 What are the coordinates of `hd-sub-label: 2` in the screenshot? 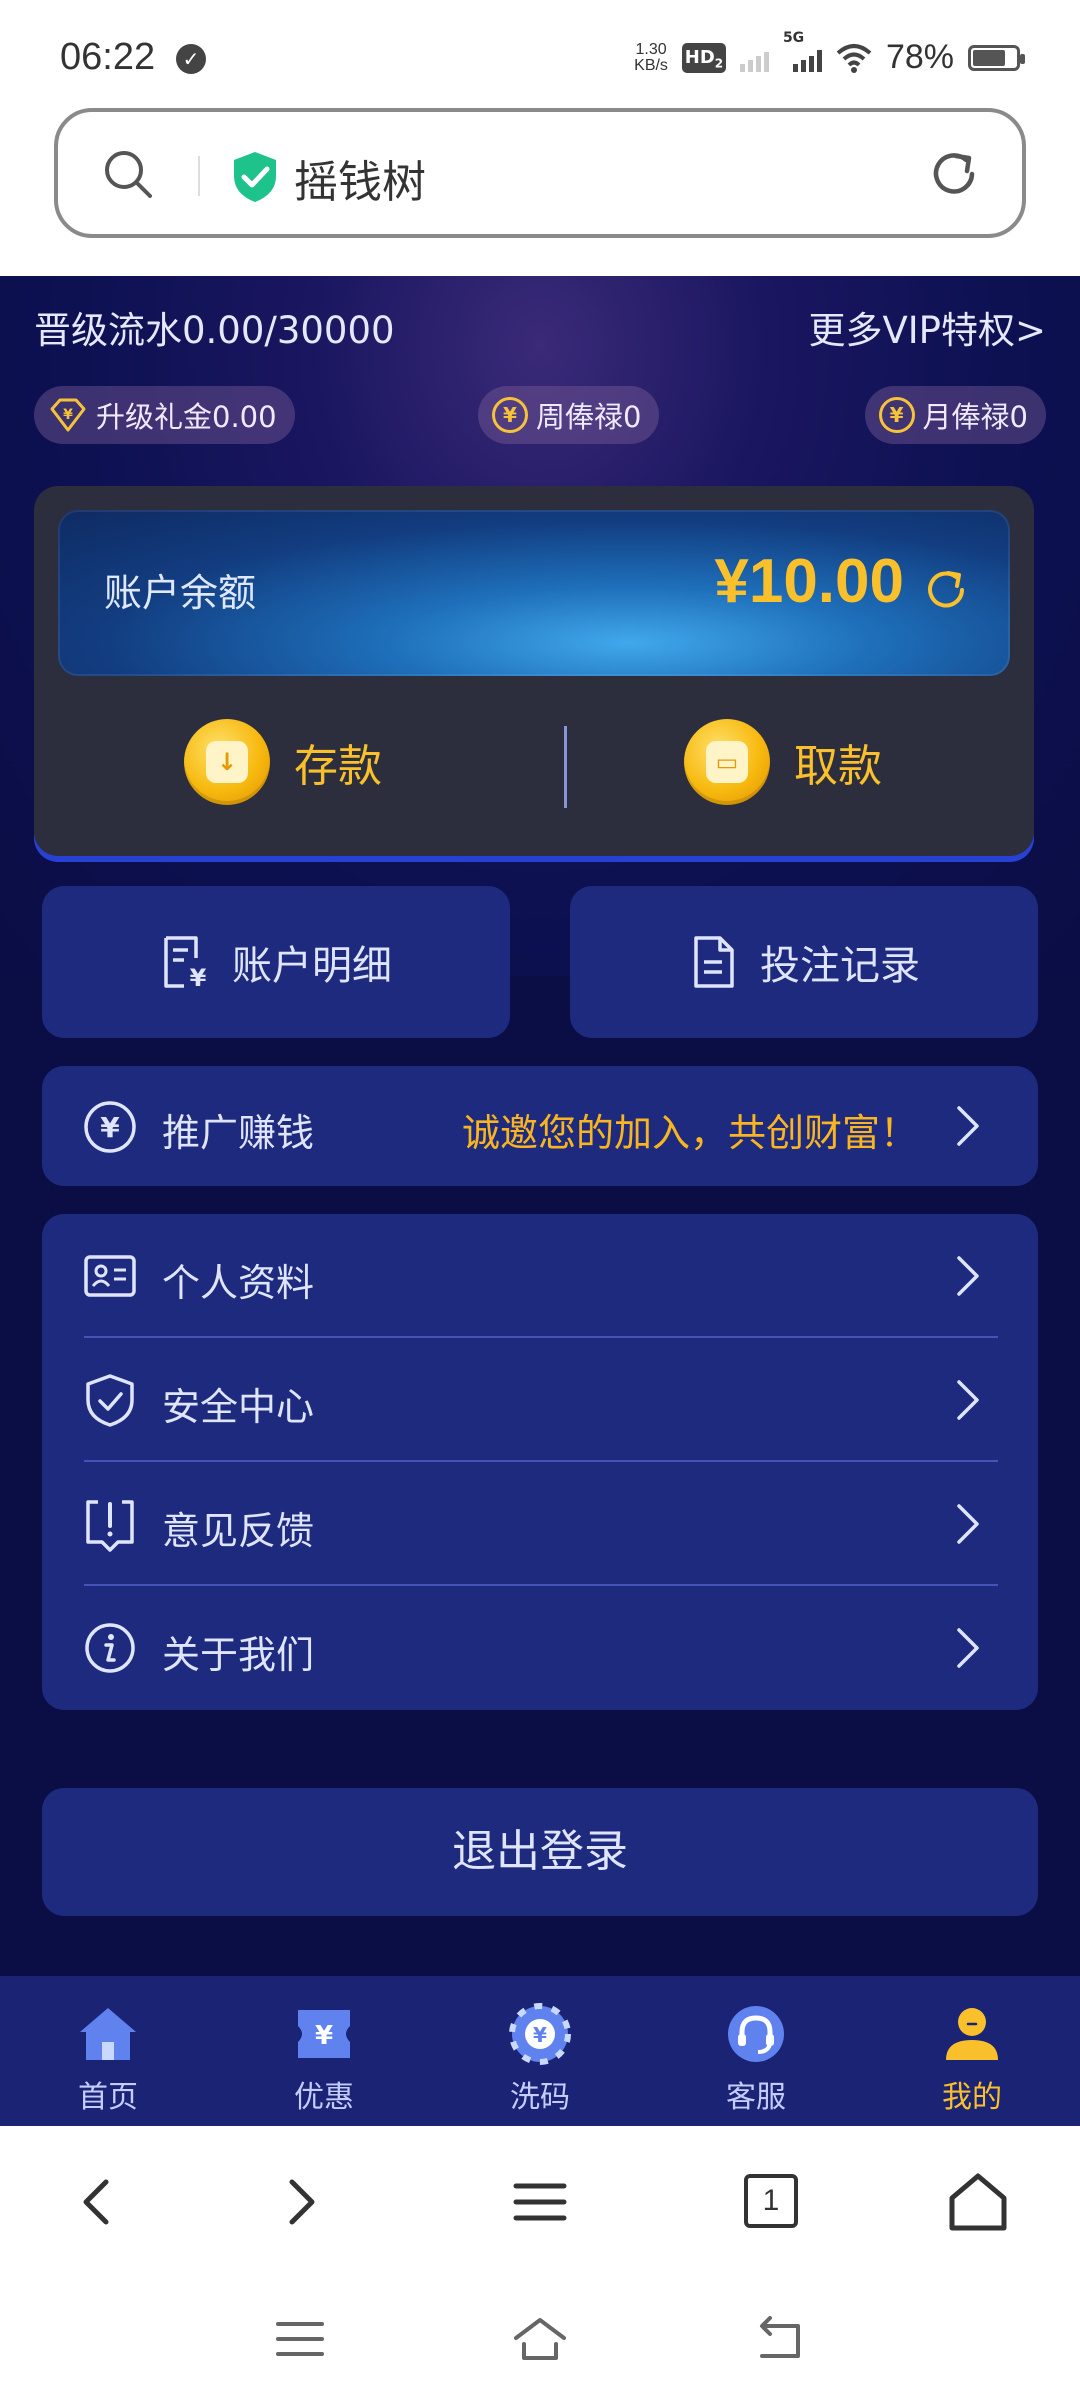 It's located at (719, 63).